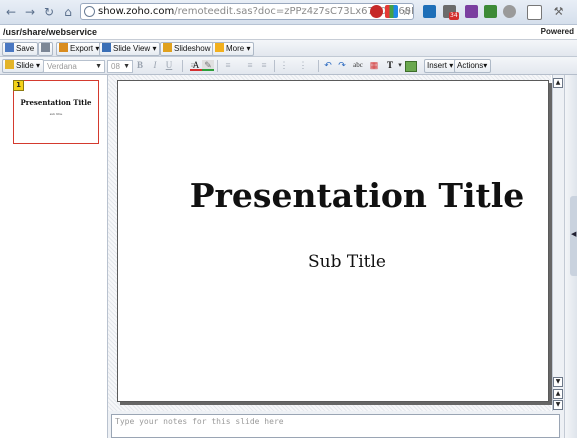 This screenshot has height=438, width=577. Describe the element at coordinates (11, 12) in the screenshot. I see `back-icon: ←` at that location.